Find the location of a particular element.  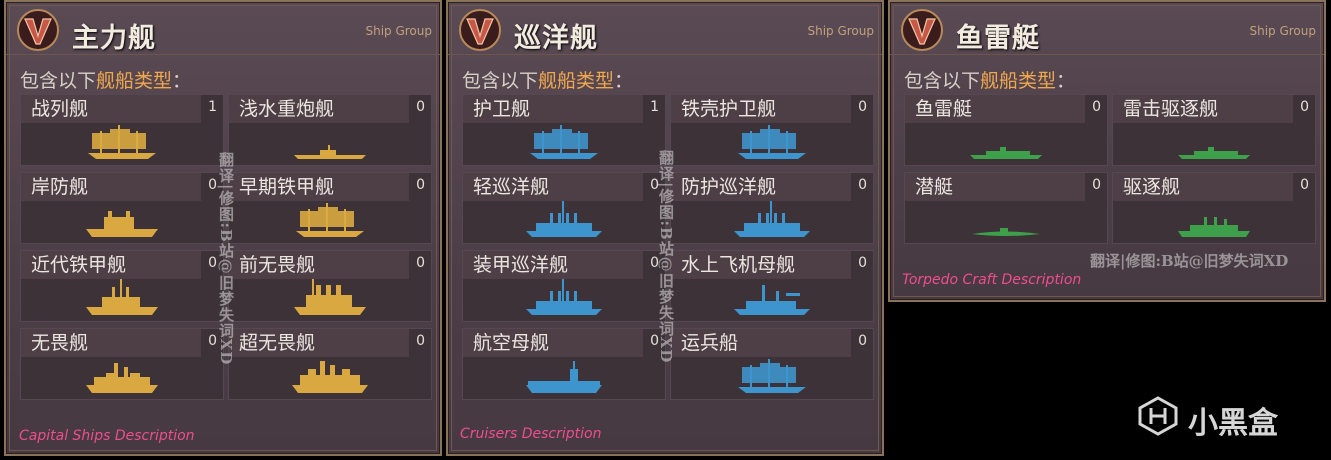

panel-title: 主力舰 is located at coordinates (114, 38).